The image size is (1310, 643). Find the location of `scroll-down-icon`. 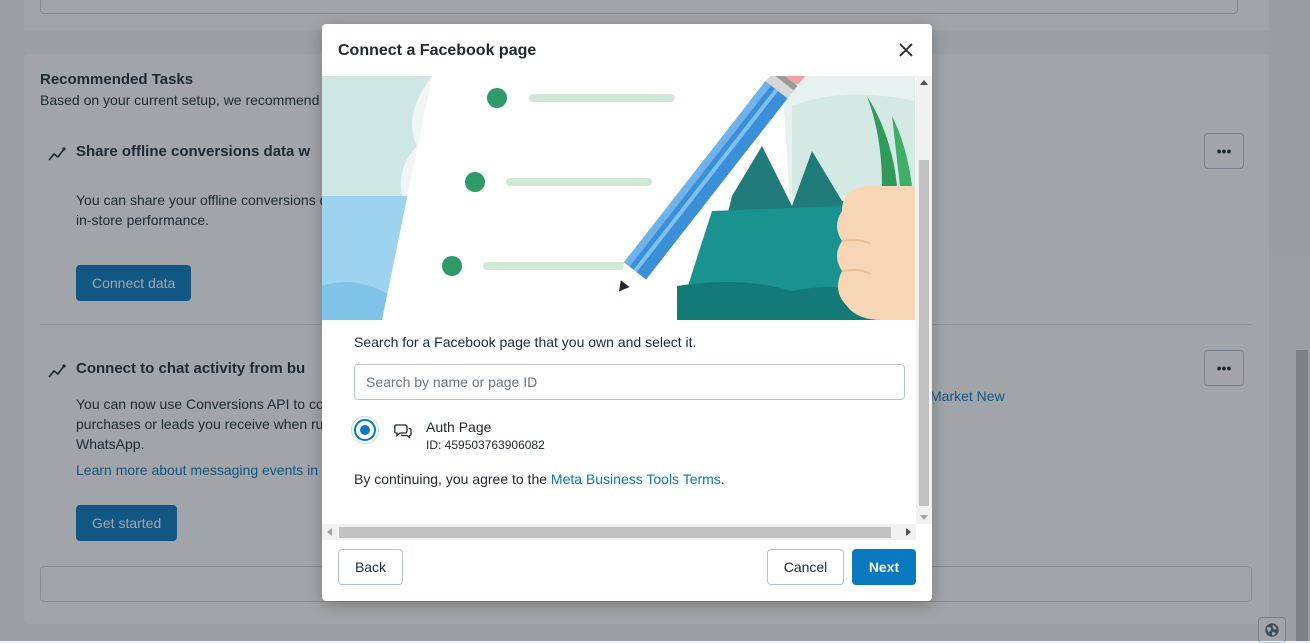

scroll-down-icon is located at coordinates (924, 517).